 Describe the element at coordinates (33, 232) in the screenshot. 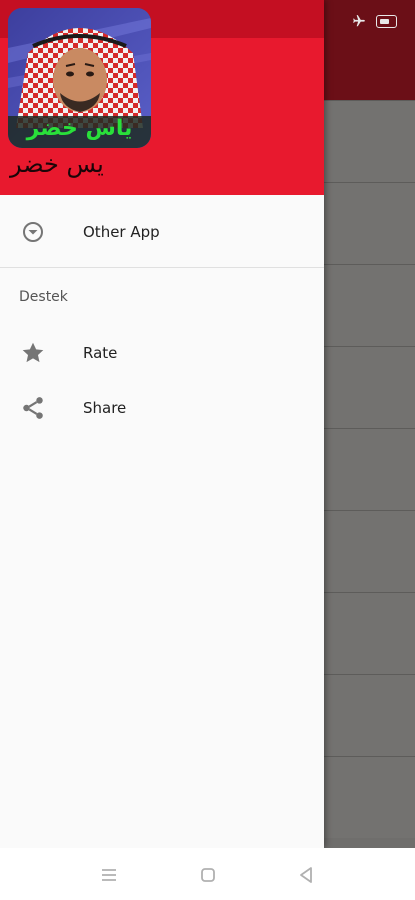

I see `dropdown-circle-icon` at that location.